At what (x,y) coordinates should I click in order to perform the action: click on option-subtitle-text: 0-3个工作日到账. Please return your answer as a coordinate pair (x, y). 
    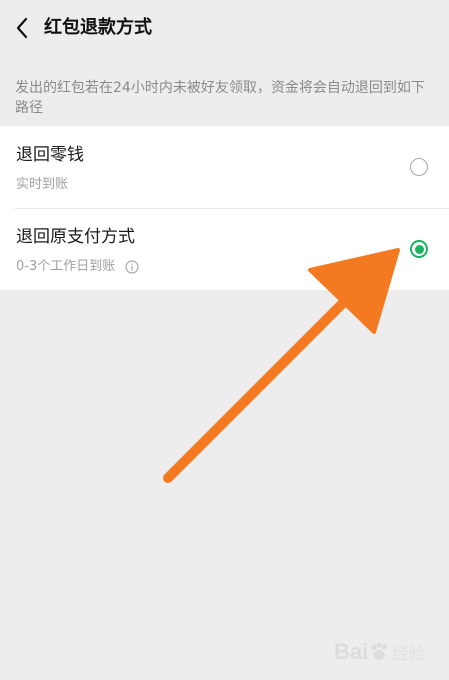
    Looking at the image, I should click on (66, 266).